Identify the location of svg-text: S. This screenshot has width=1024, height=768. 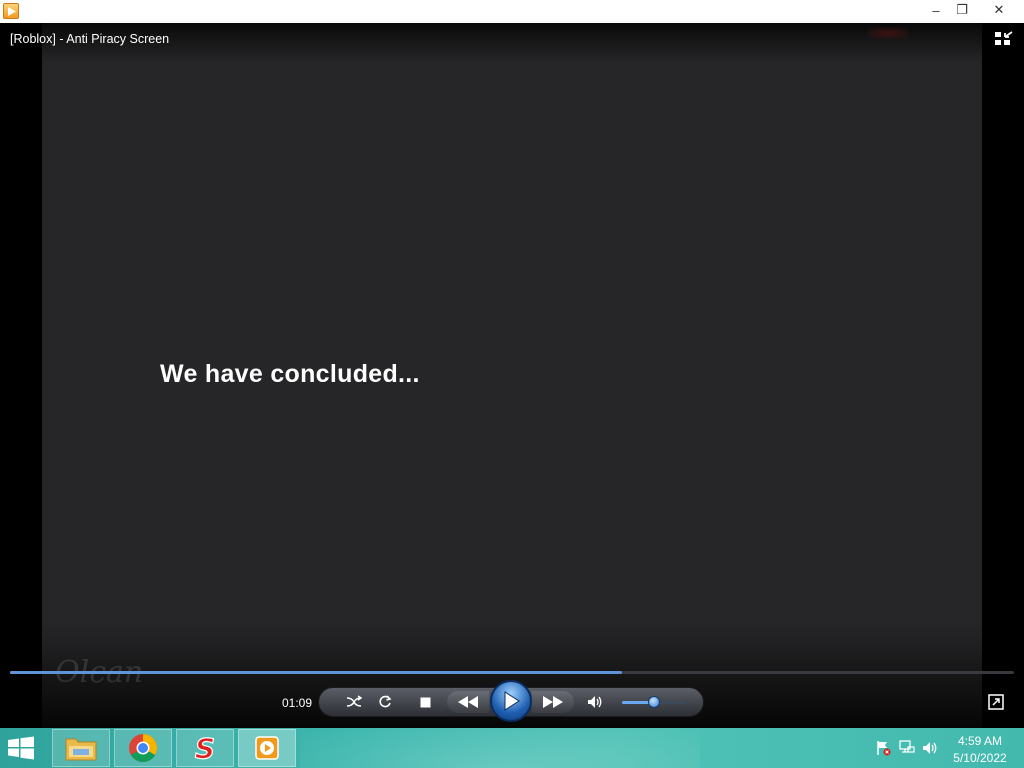
(205, 748).